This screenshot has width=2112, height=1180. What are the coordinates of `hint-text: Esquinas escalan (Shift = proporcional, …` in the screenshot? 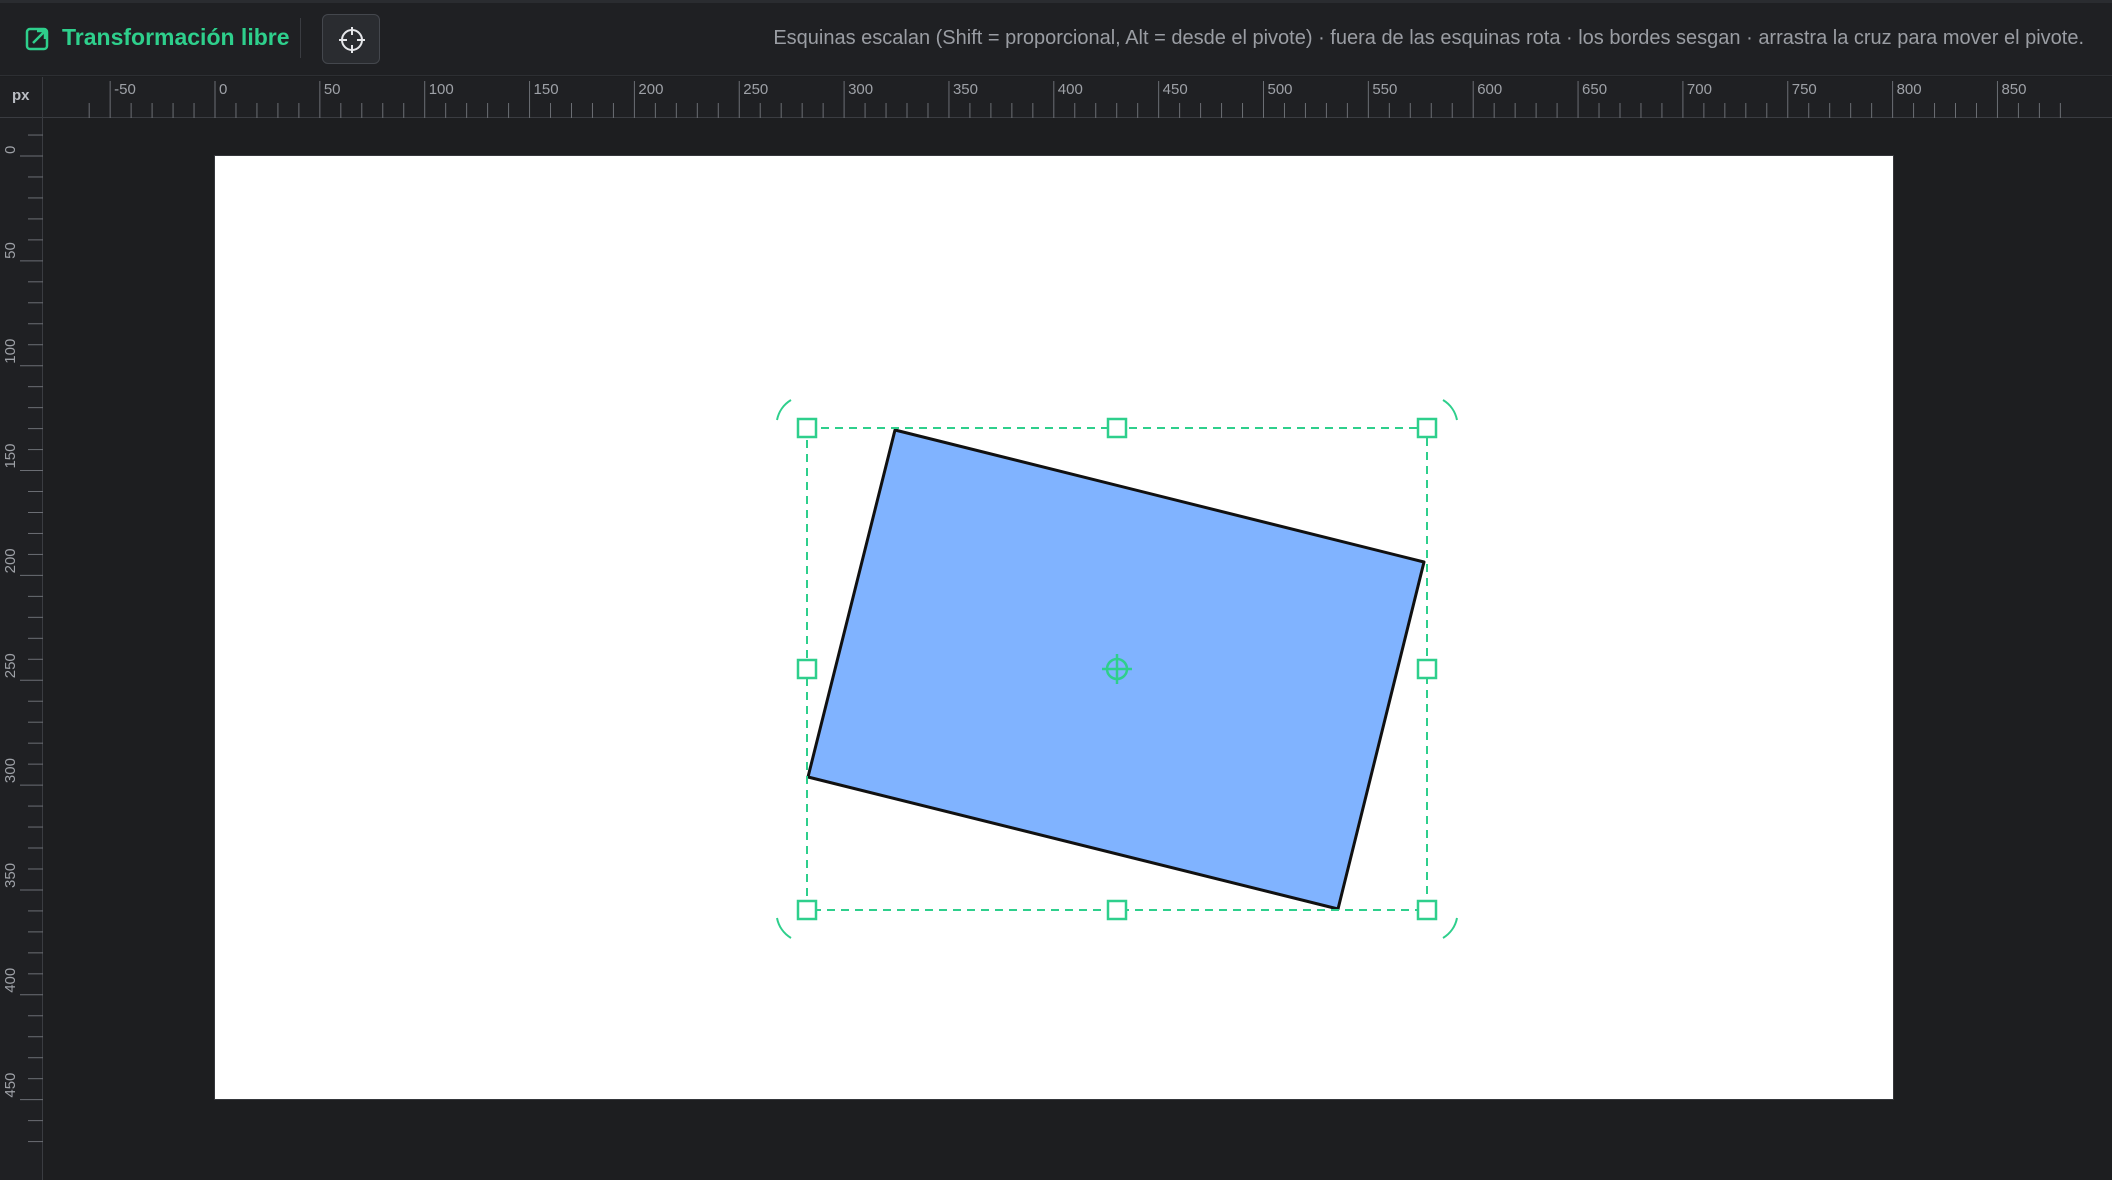 It's located at (1428, 38).